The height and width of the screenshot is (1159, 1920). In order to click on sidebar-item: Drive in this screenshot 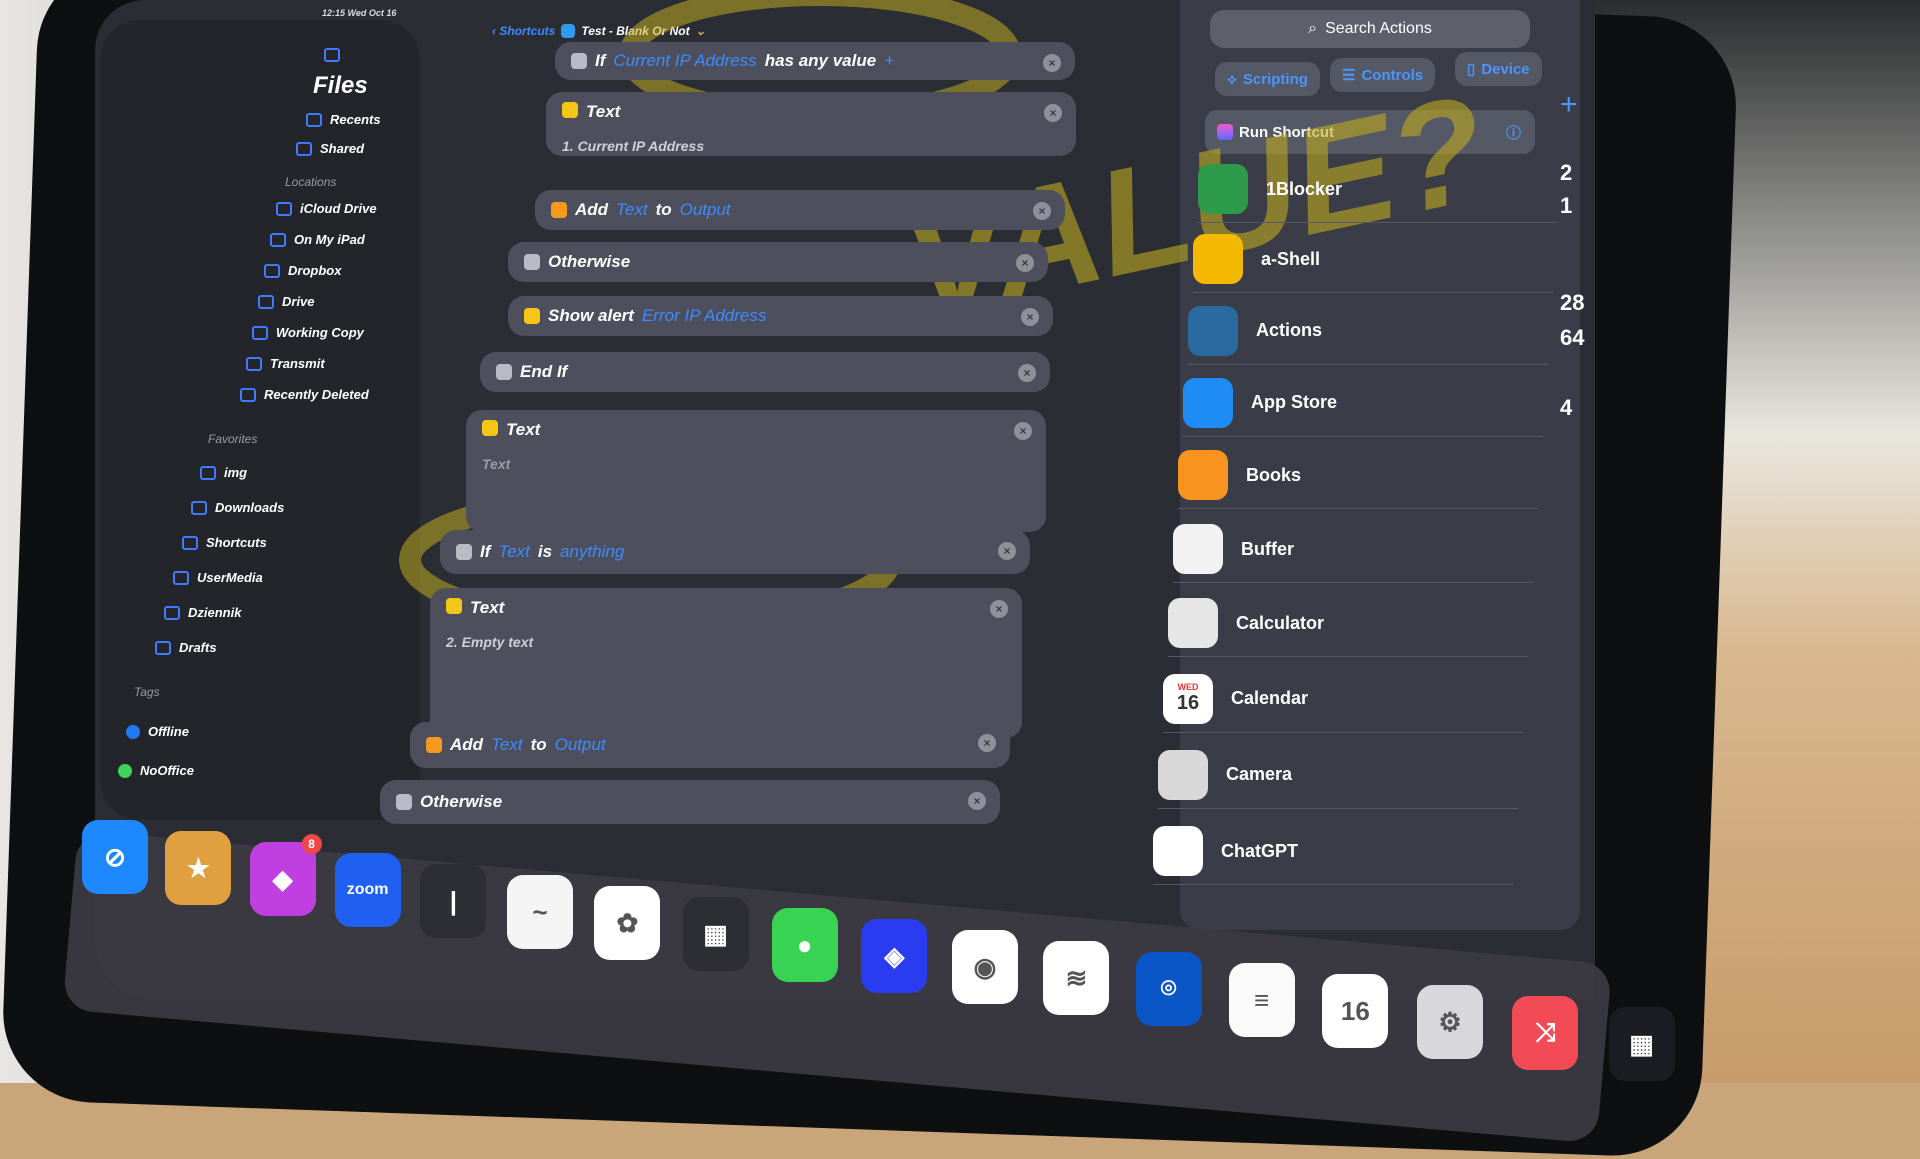, I will do `click(286, 301)`.